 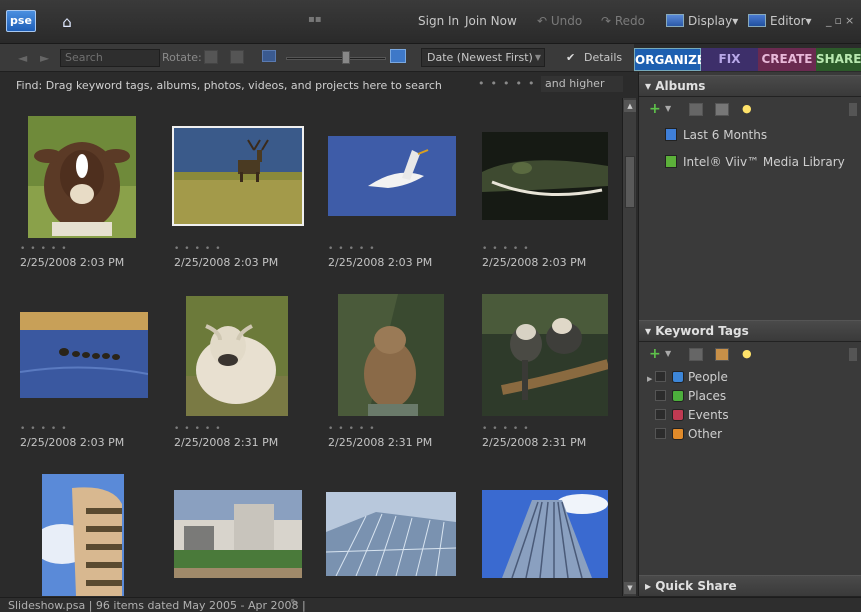 What do you see at coordinates (787, 59) in the screenshot?
I see `tab-create: CREATE` at bounding box center [787, 59].